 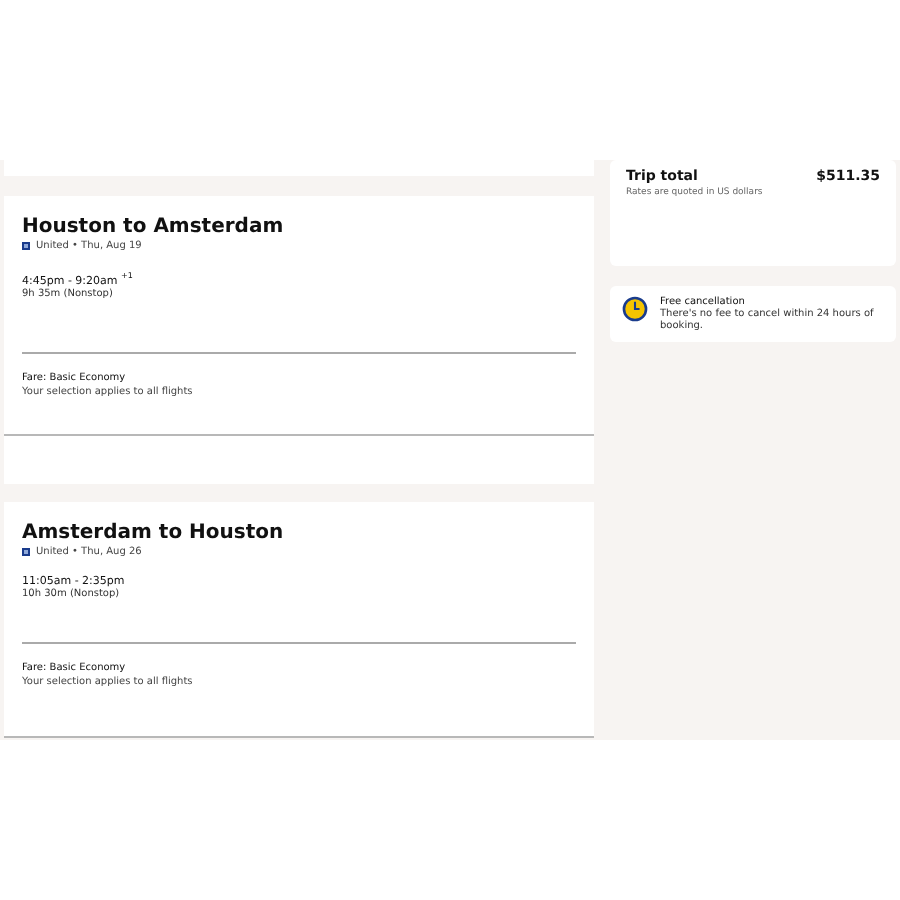 I want to click on flight-title: Amsterdam to Houston, so click(x=154, y=533).